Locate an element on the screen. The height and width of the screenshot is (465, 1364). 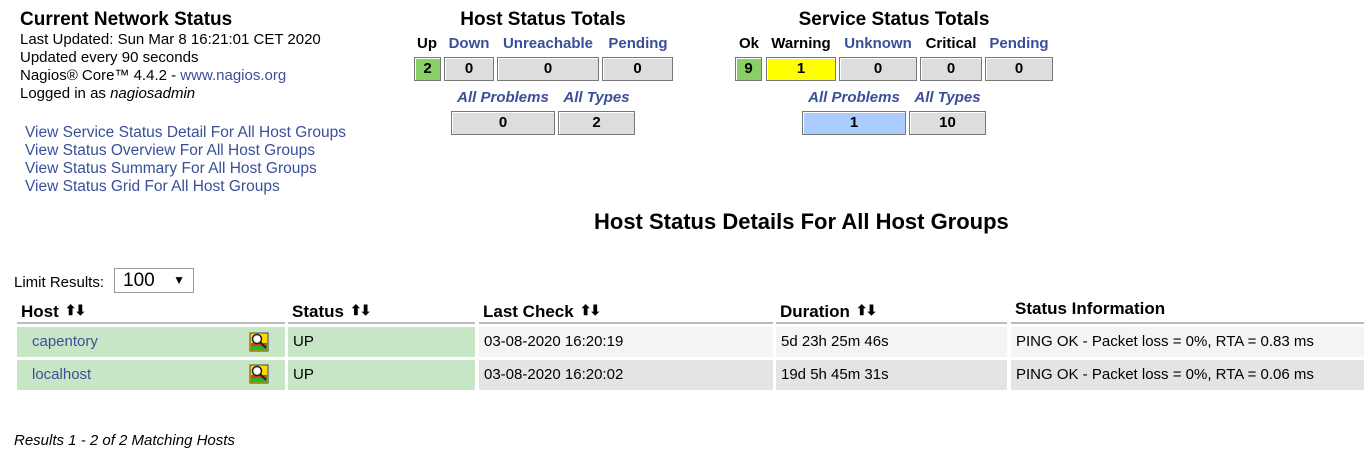
logged-in-user: nagiosadmin is located at coordinates (153, 93).